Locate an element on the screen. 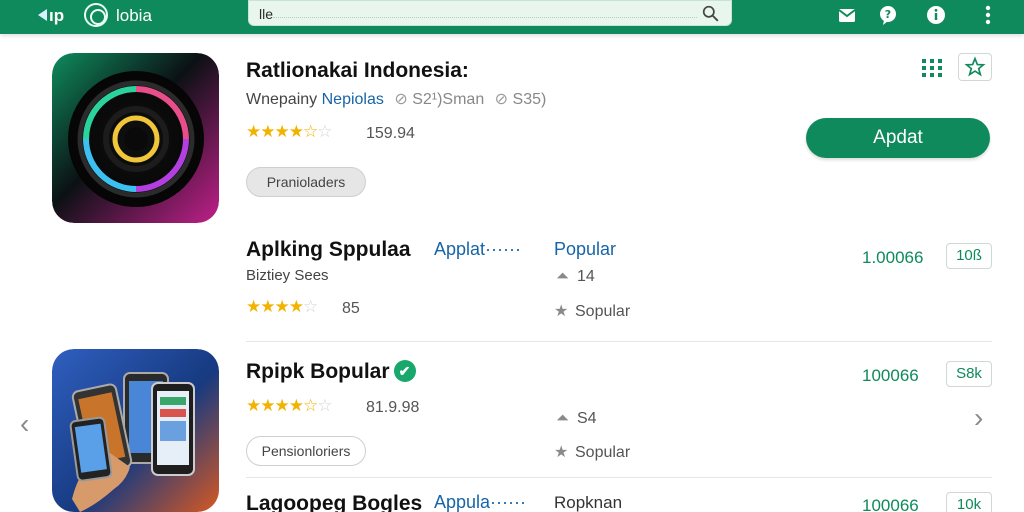 The image size is (1024, 512). downloads-value: S4 is located at coordinates (587, 418).